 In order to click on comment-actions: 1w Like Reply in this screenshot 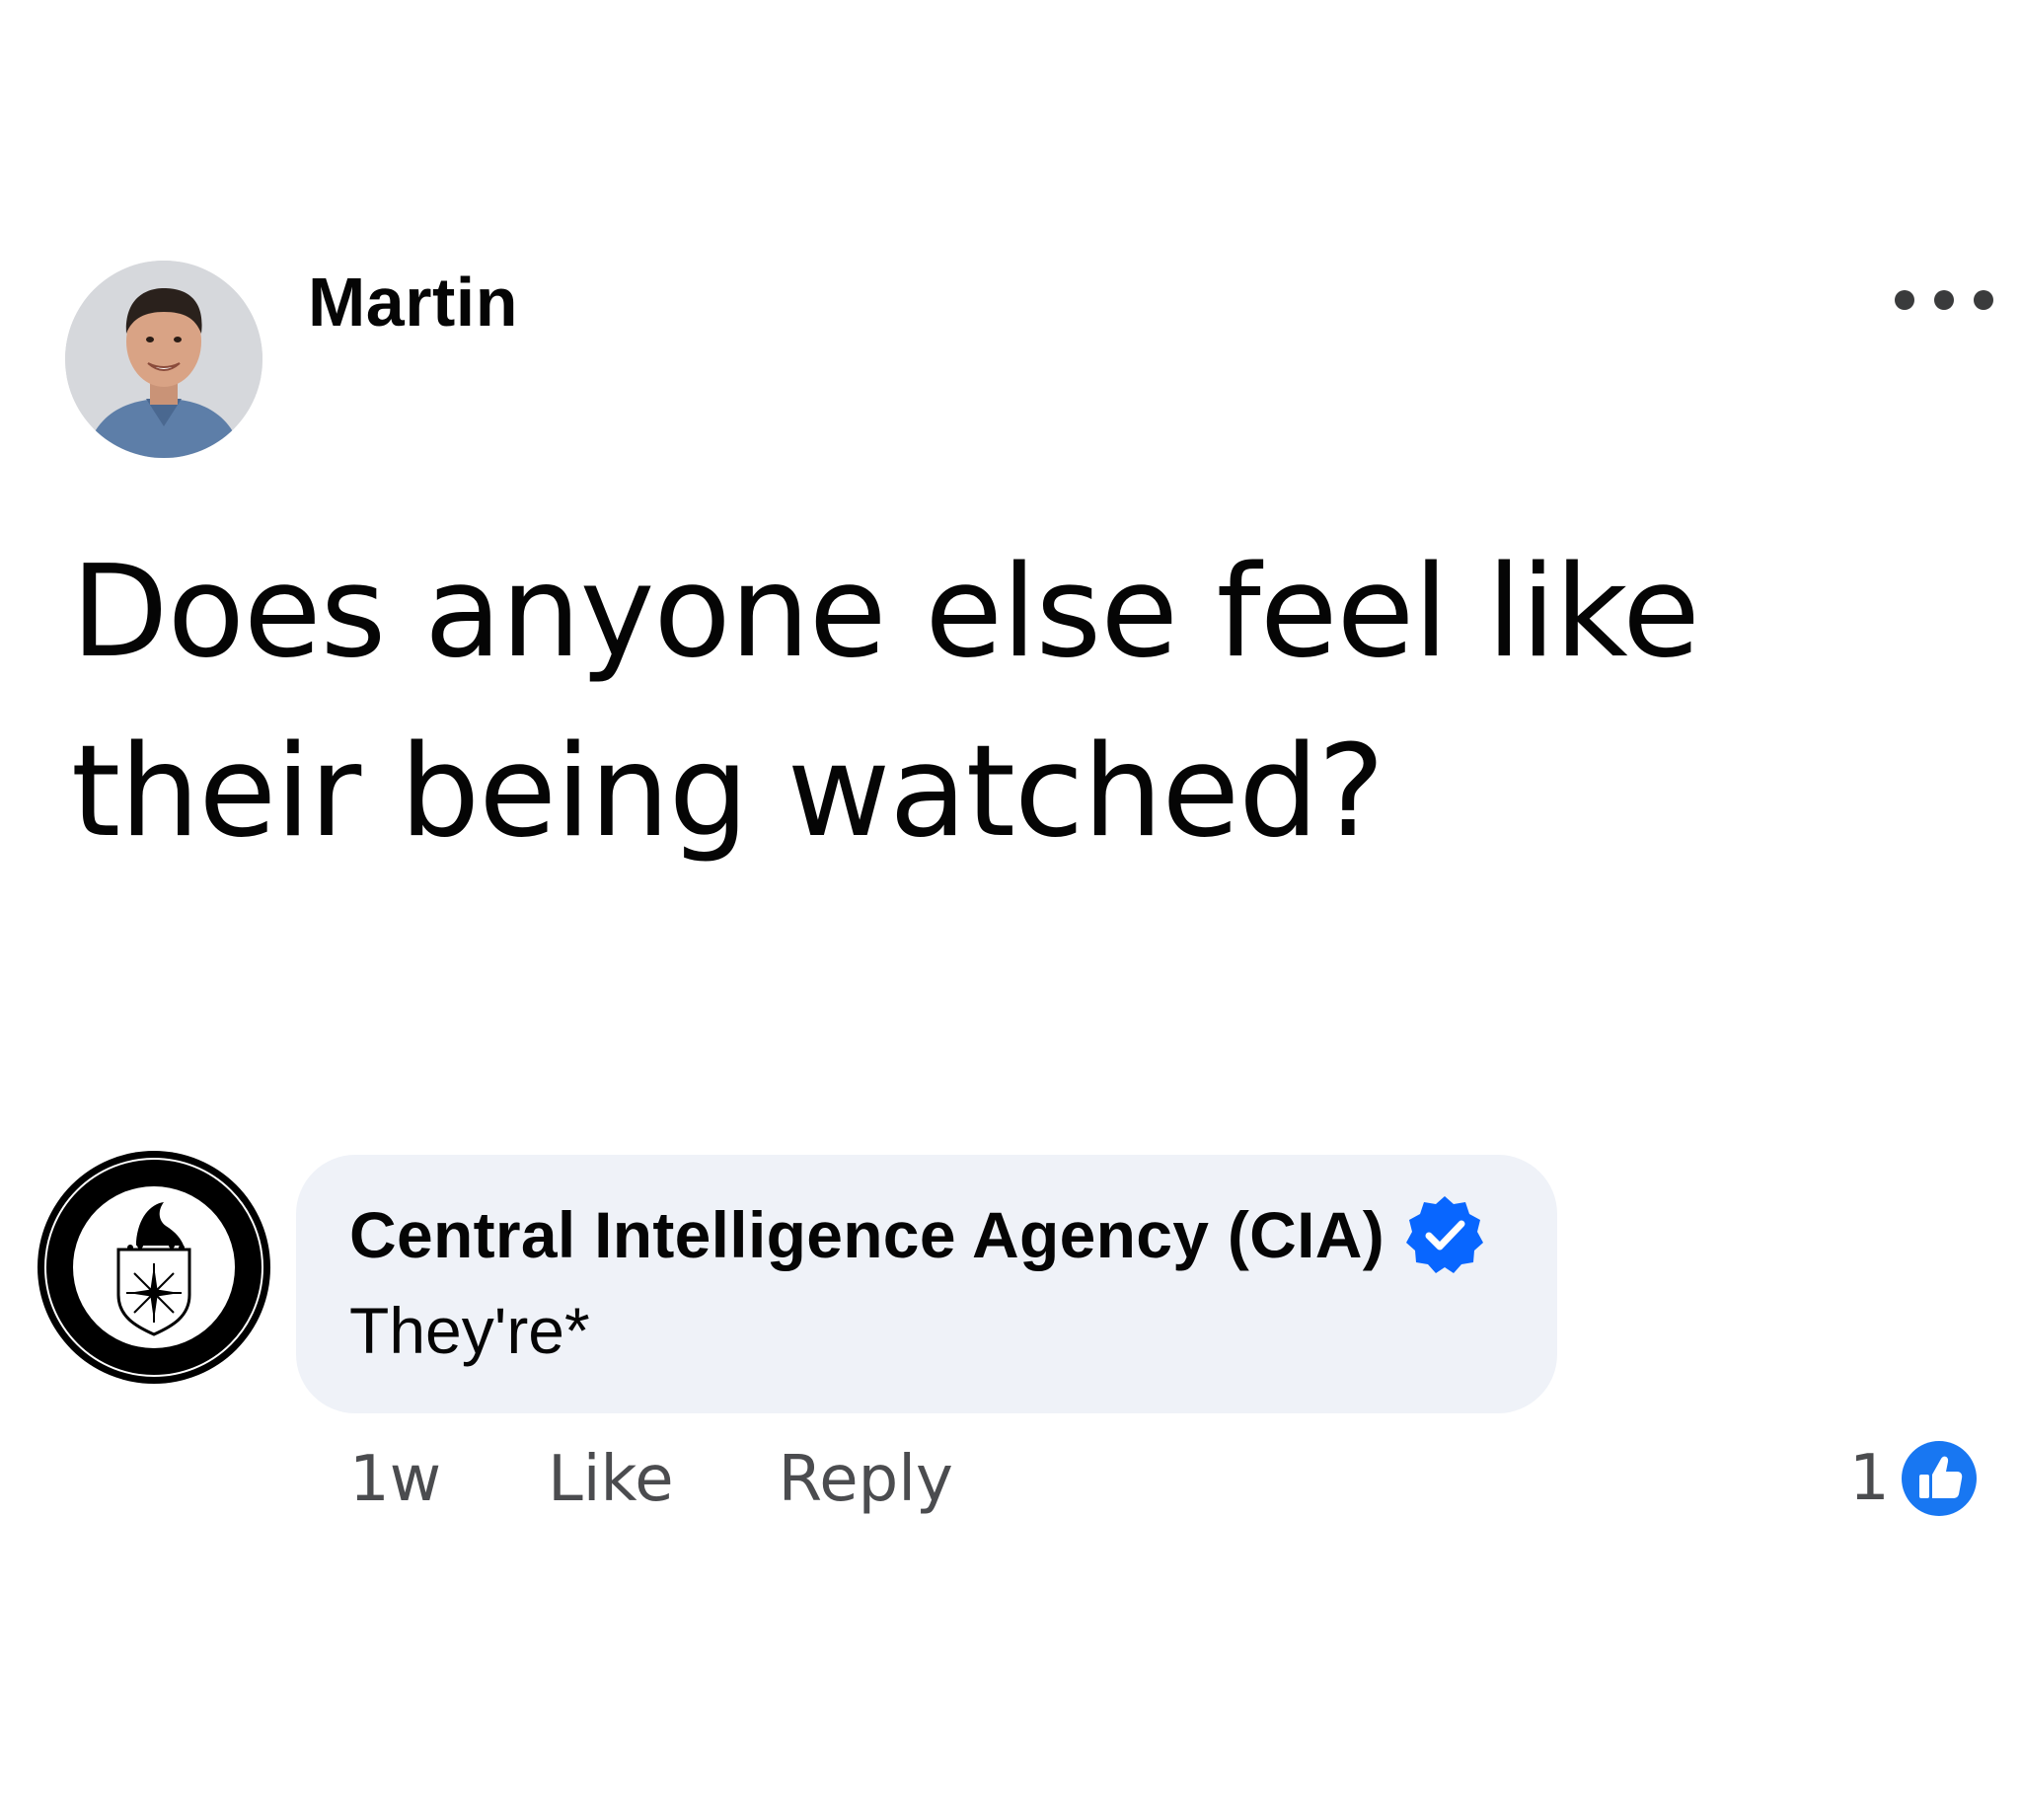, I will do `click(651, 1479)`.